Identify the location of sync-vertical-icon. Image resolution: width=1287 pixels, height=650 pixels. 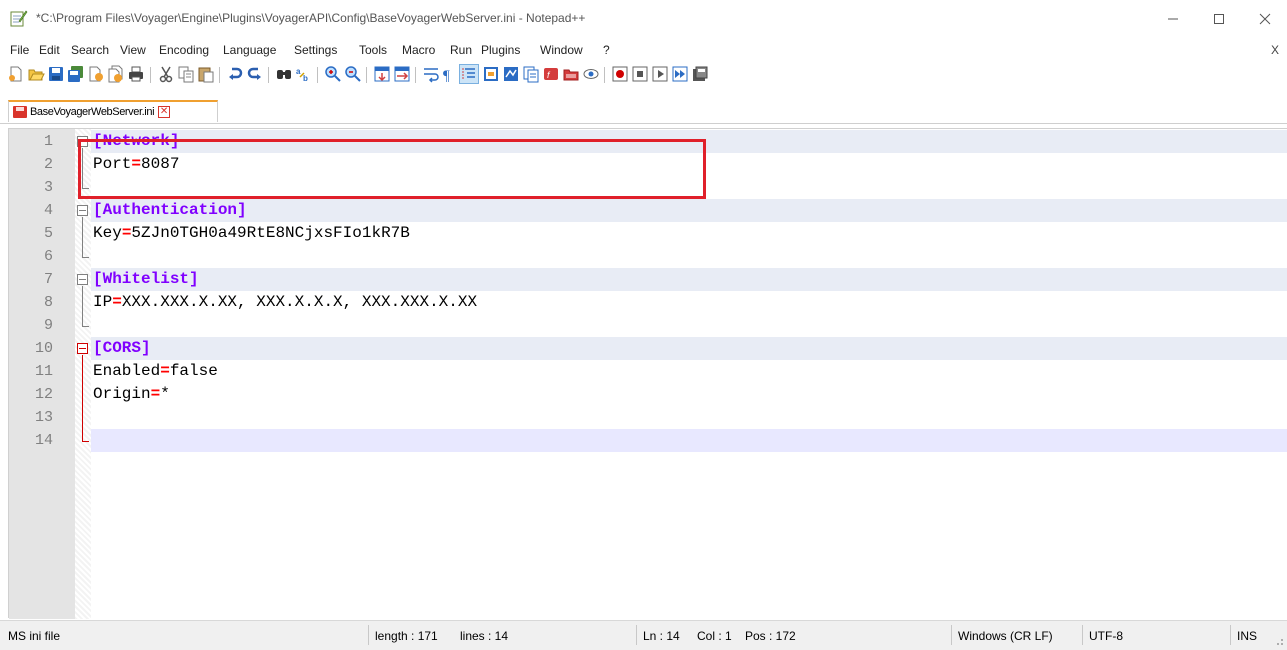
(382, 74).